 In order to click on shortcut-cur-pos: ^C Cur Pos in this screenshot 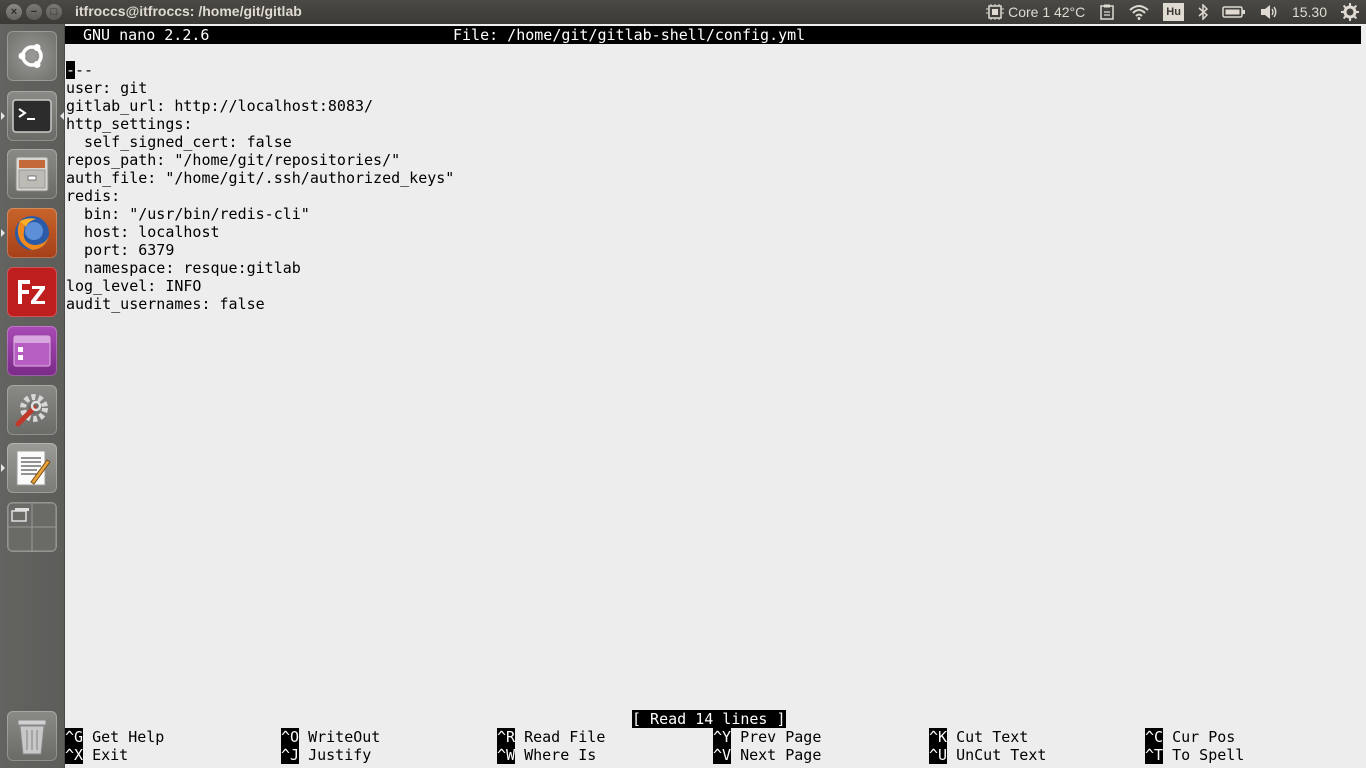, I will do `click(1190, 737)`.